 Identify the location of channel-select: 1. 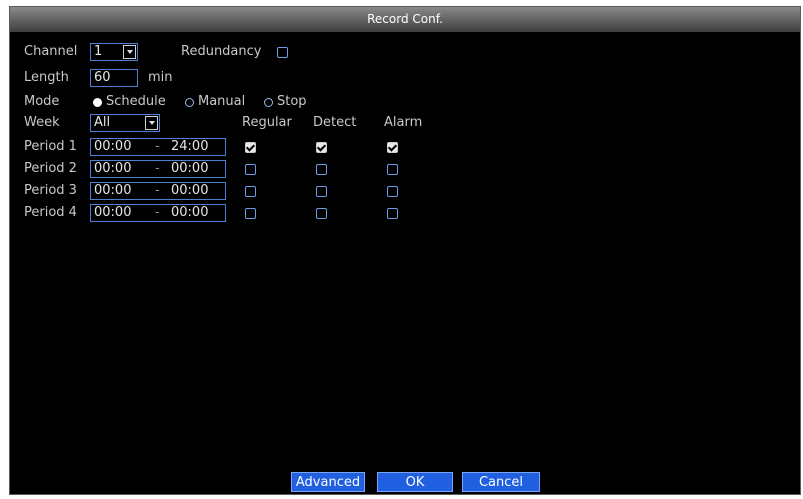
(114, 52).